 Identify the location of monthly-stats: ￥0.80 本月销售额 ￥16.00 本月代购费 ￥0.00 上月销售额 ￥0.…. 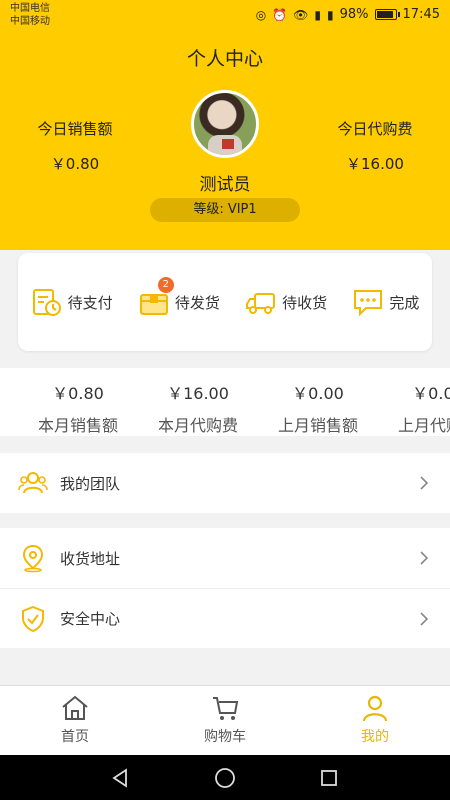
(225, 402).